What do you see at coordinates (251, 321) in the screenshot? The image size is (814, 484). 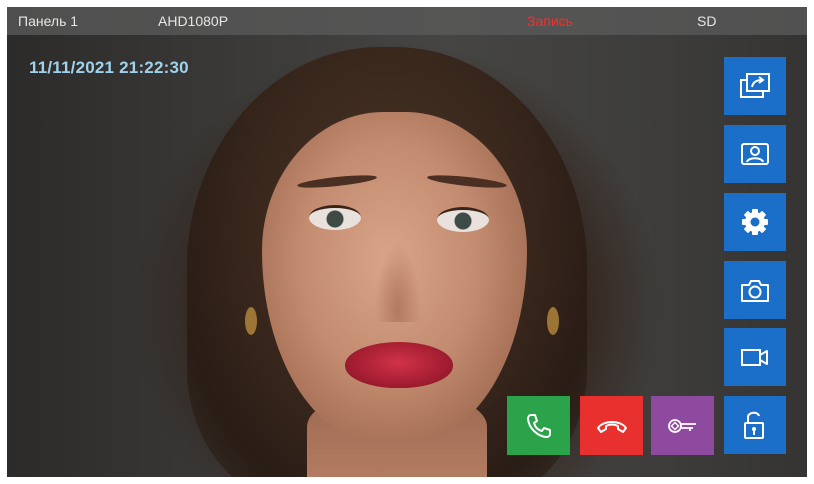 I see `video-feed-earring-left` at bounding box center [251, 321].